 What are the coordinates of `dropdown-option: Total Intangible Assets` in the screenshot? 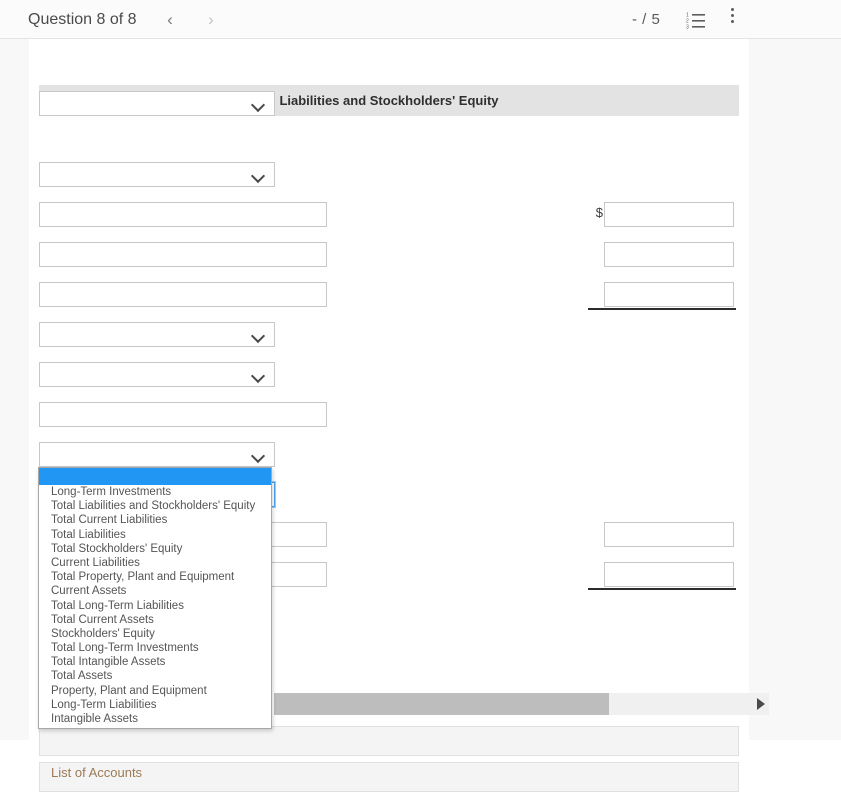 It's located at (155, 662).